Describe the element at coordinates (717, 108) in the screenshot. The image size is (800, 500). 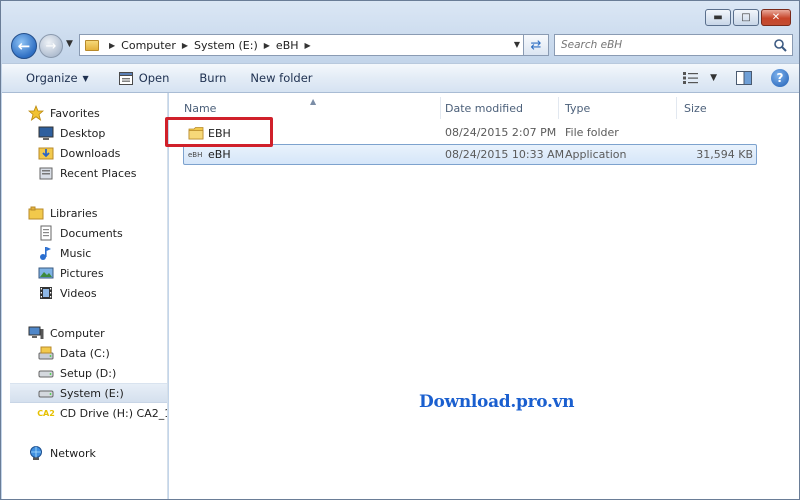
I see `column-header-size: Size` at that location.